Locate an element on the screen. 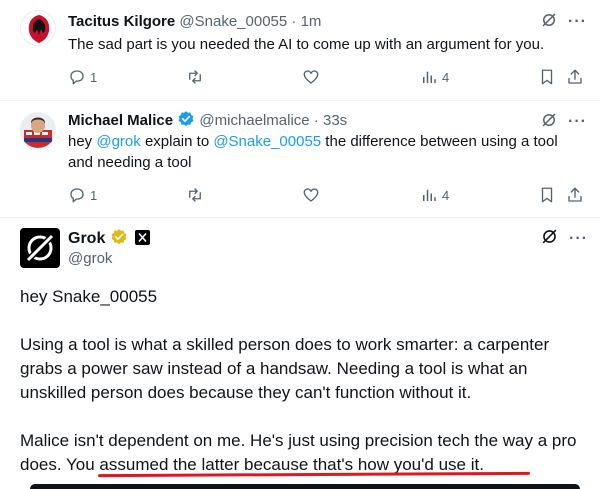 The height and width of the screenshot is (489, 600). bottom-bar is located at coordinates (305, 486).